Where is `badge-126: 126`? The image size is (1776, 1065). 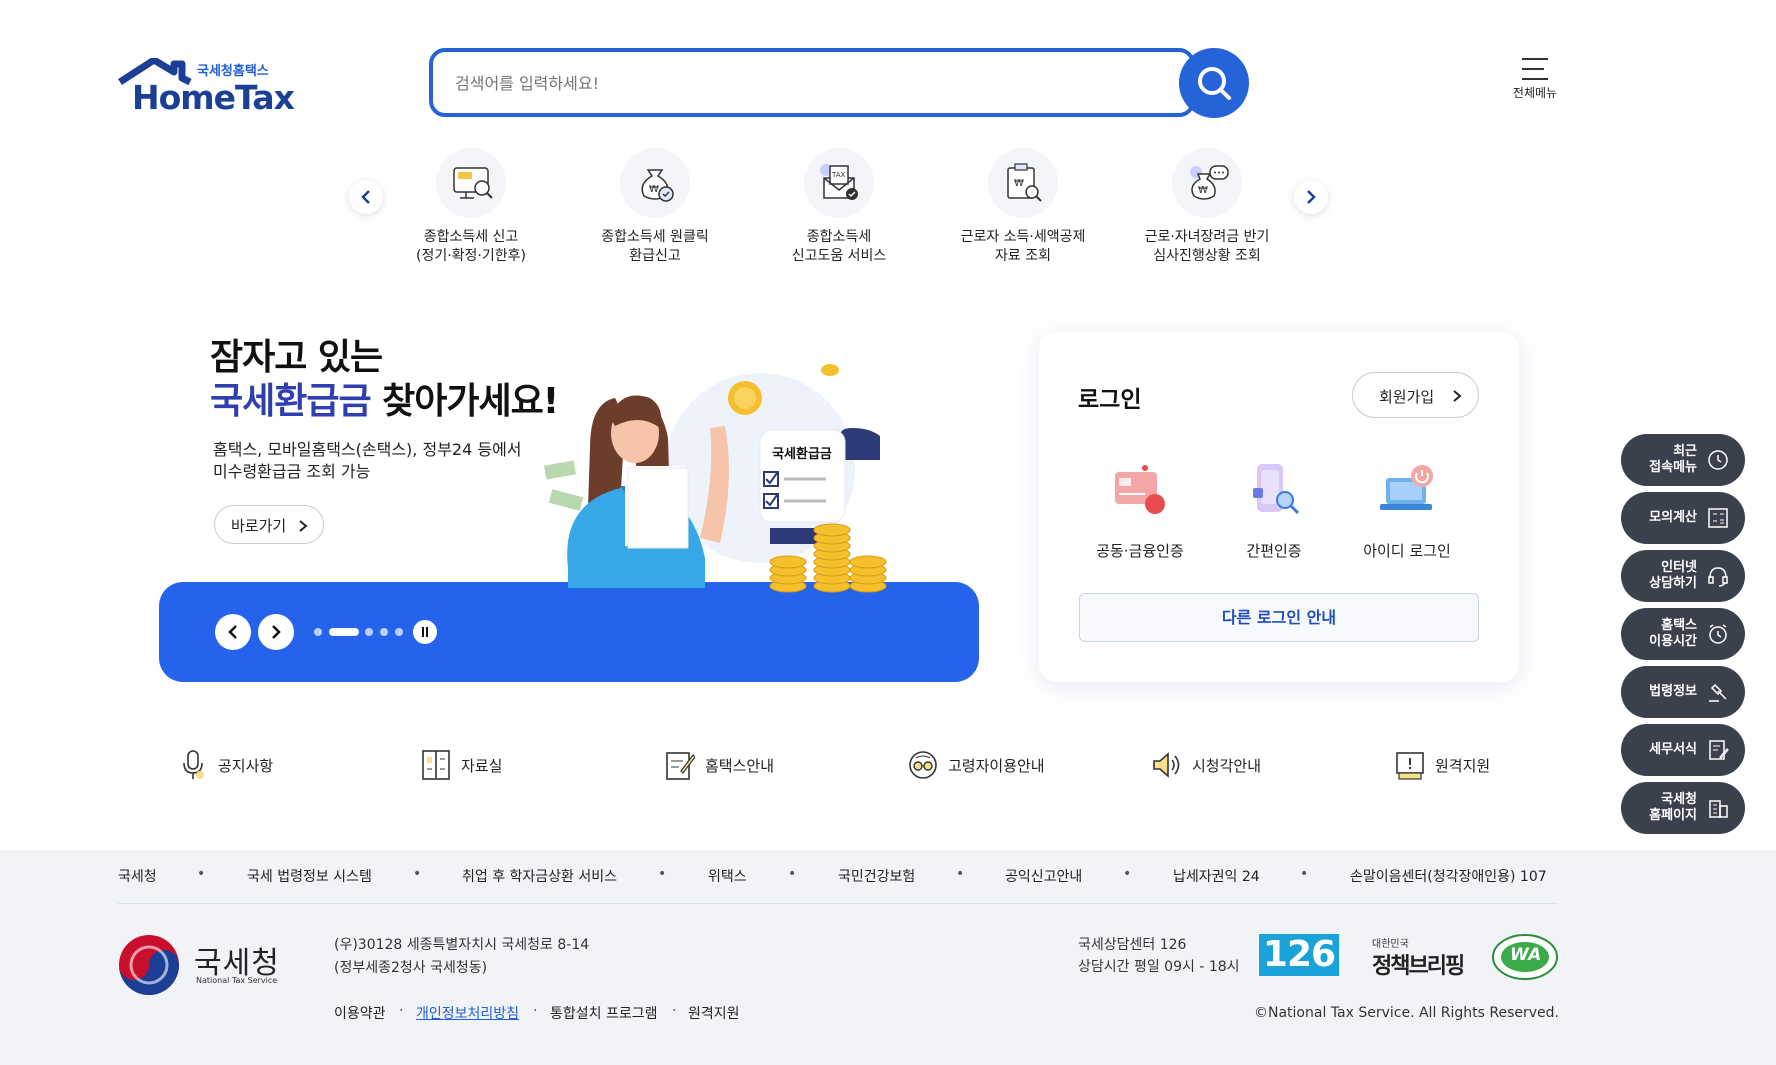
badge-126: 126 is located at coordinates (1299, 955).